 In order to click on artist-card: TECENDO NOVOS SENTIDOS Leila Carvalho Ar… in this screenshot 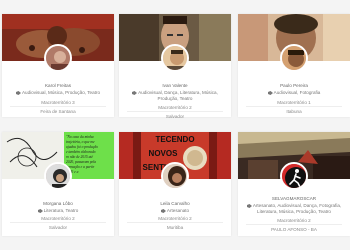, I will do `click(175, 184)`.